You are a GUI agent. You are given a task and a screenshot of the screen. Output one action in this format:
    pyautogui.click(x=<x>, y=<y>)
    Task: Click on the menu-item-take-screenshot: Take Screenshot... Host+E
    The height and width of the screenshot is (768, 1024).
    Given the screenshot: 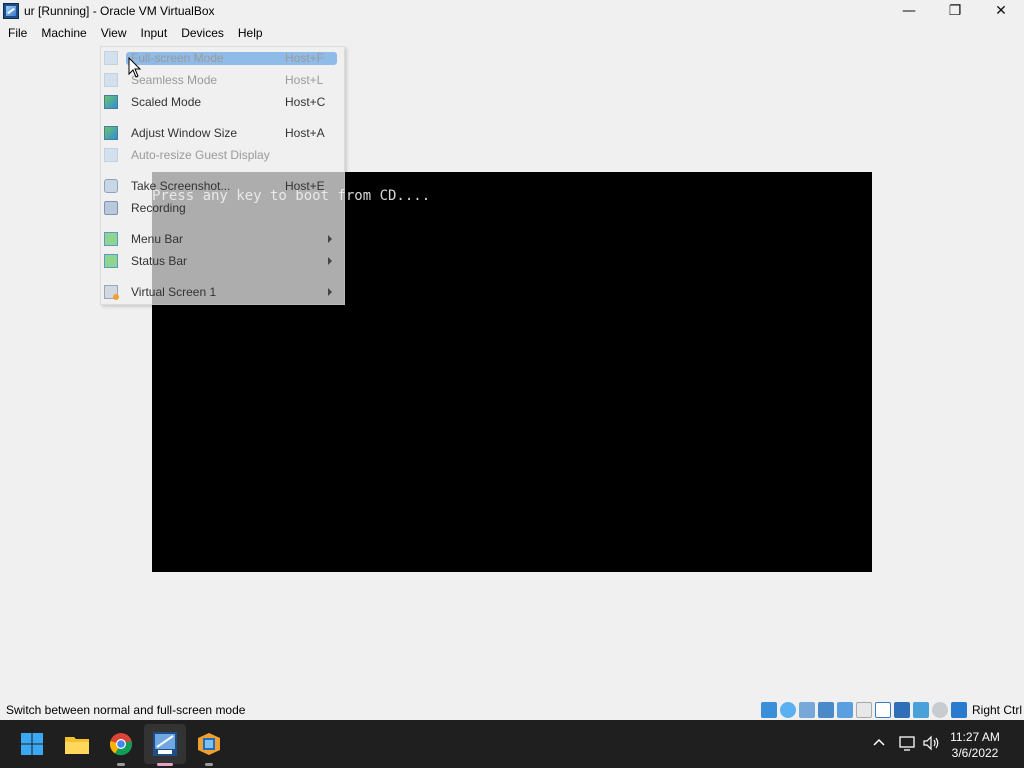 What is the action you would take?
    pyautogui.click(x=222, y=186)
    